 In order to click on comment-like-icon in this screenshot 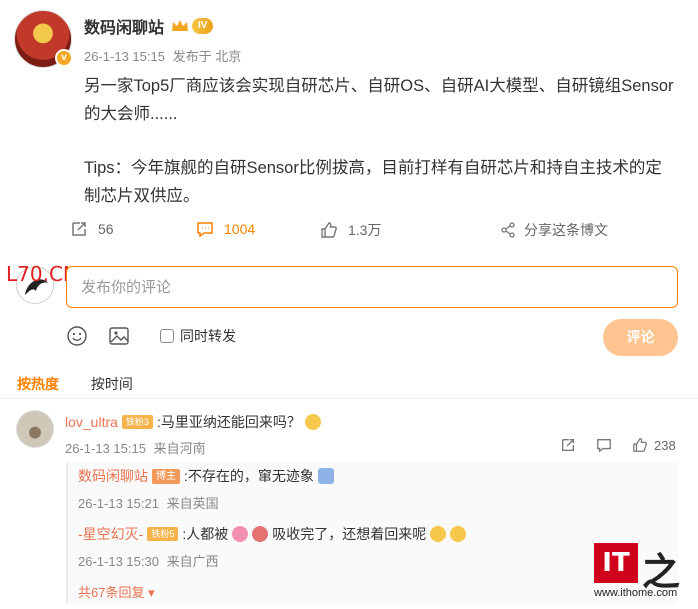, I will do `click(640, 445)`.